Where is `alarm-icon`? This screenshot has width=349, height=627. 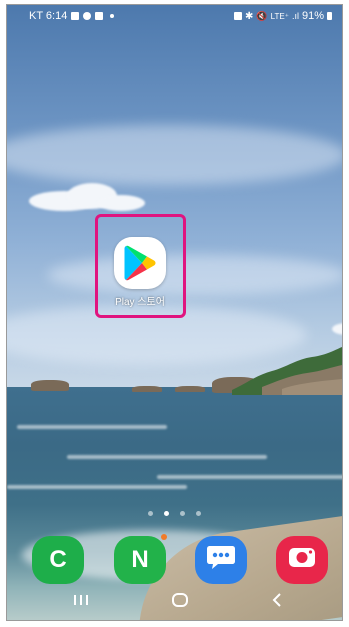
alarm-icon is located at coordinates (238, 16).